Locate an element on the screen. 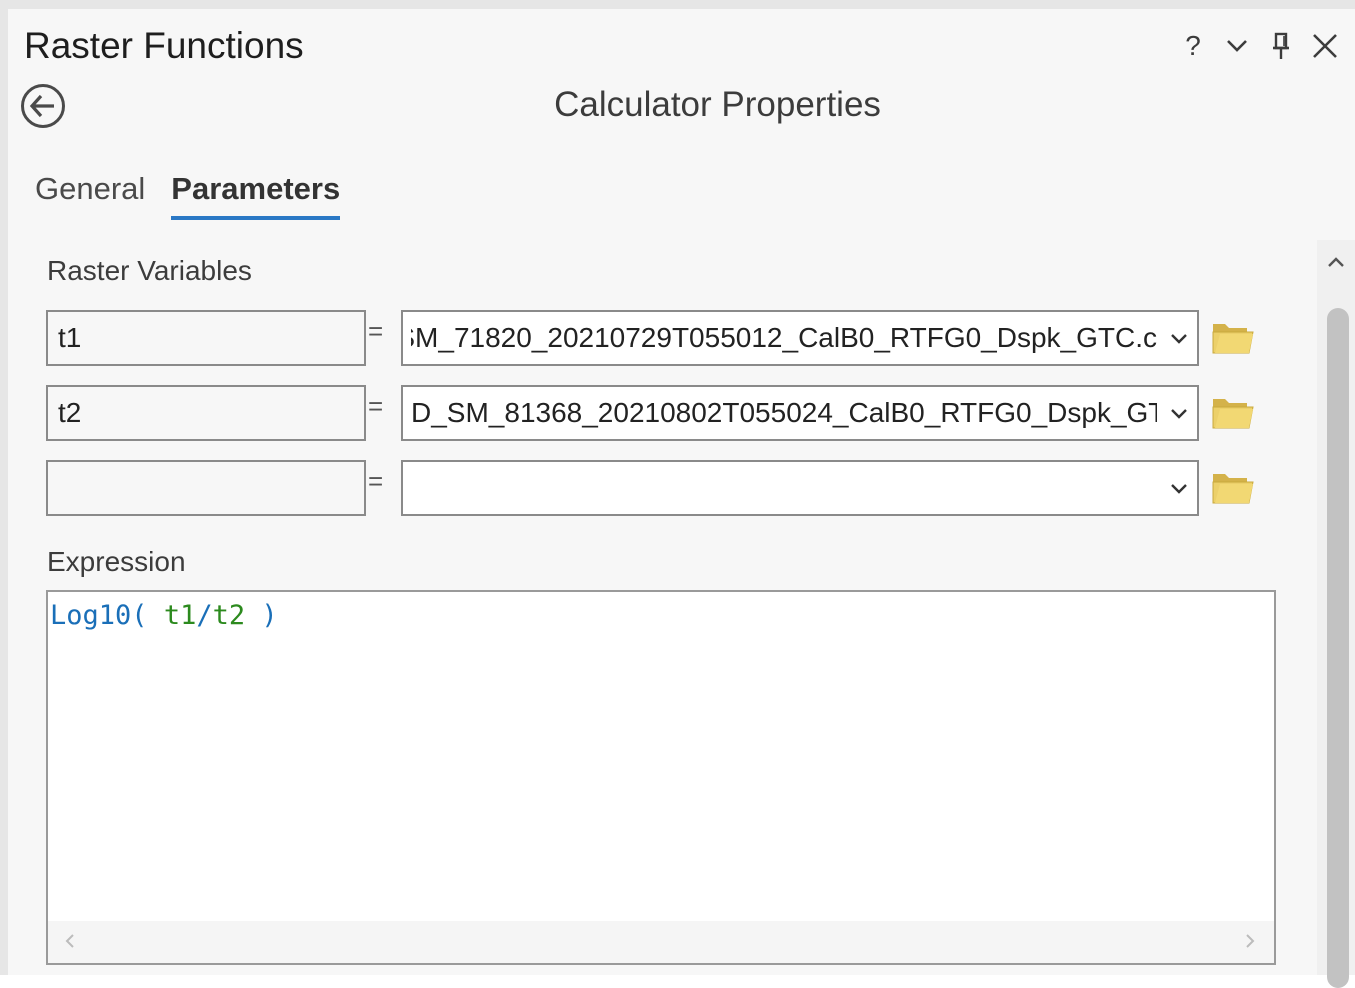  expression-close-paren: ) is located at coordinates (269, 615).